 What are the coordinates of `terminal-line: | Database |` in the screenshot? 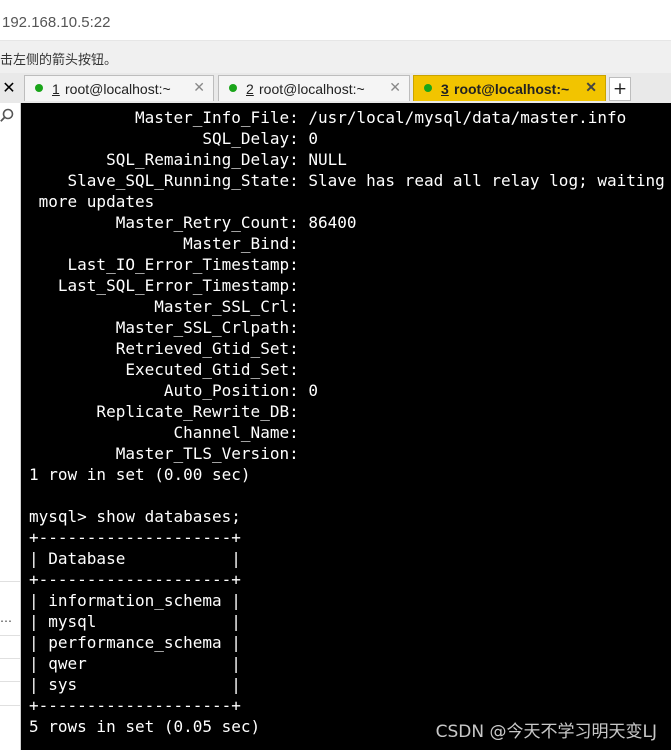 It's located at (135, 558).